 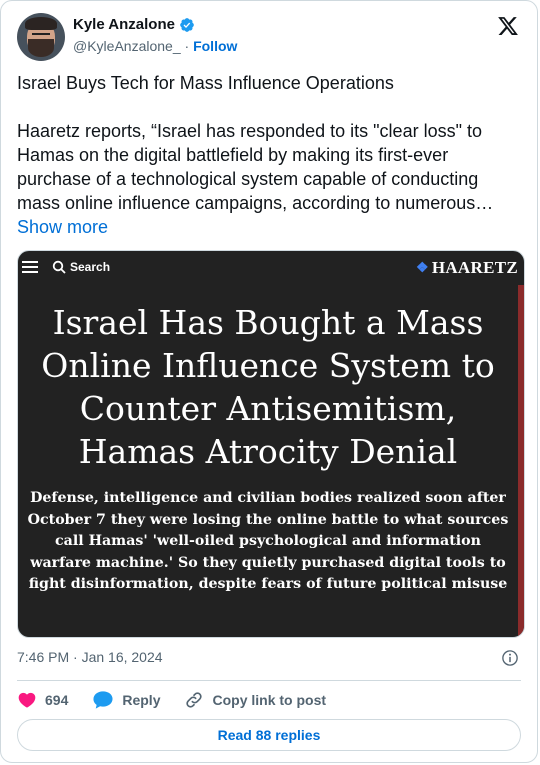 What do you see at coordinates (141, 700) in the screenshot?
I see `reply-label: Reply` at bounding box center [141, 700].